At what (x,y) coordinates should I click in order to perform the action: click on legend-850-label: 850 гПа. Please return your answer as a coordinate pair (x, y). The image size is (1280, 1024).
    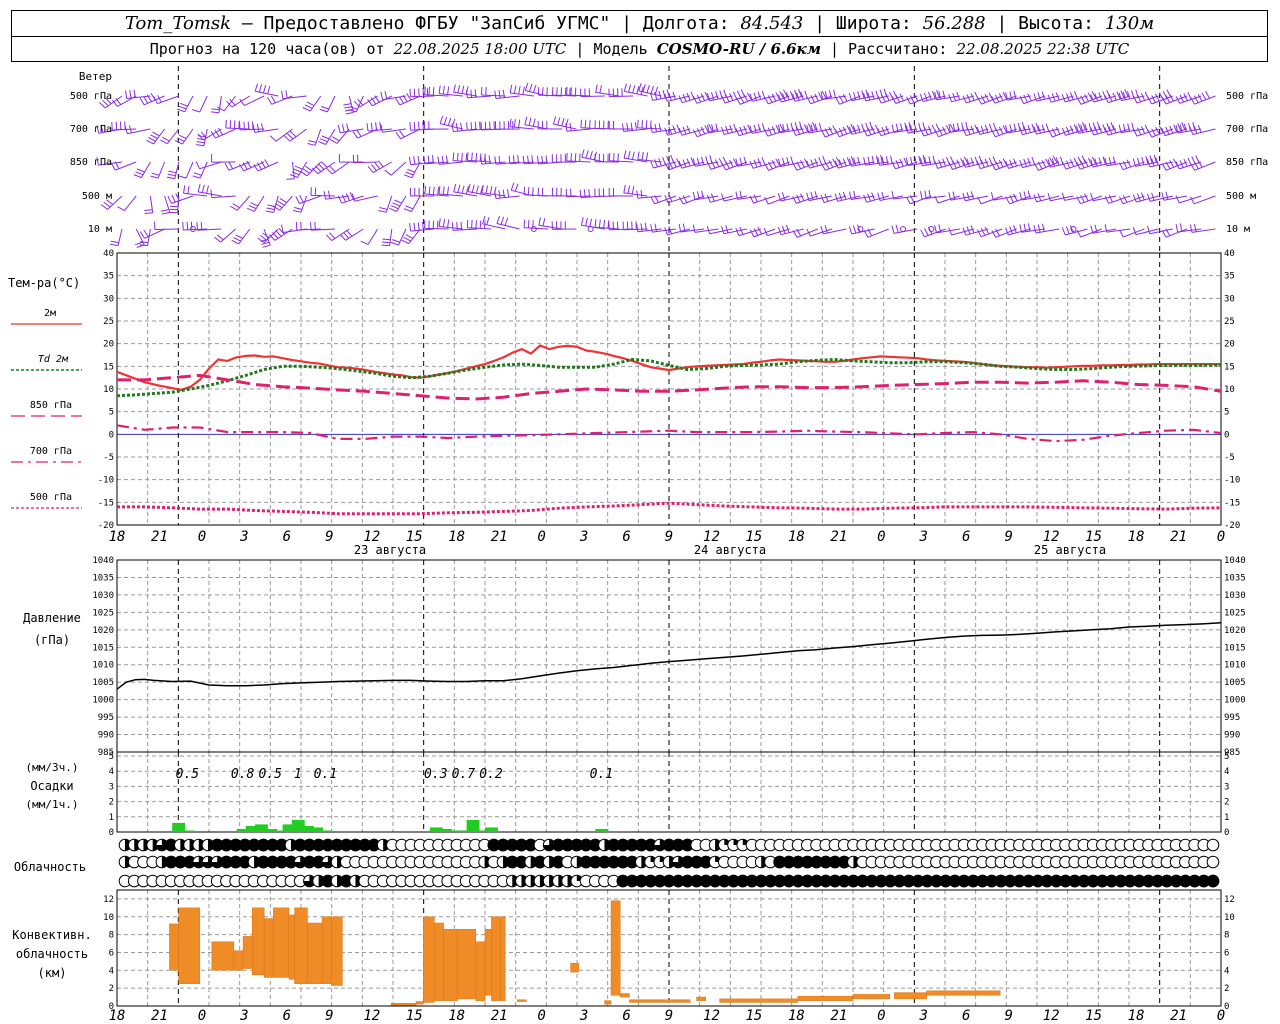
    Looking at the image, I should click on (51, 405).